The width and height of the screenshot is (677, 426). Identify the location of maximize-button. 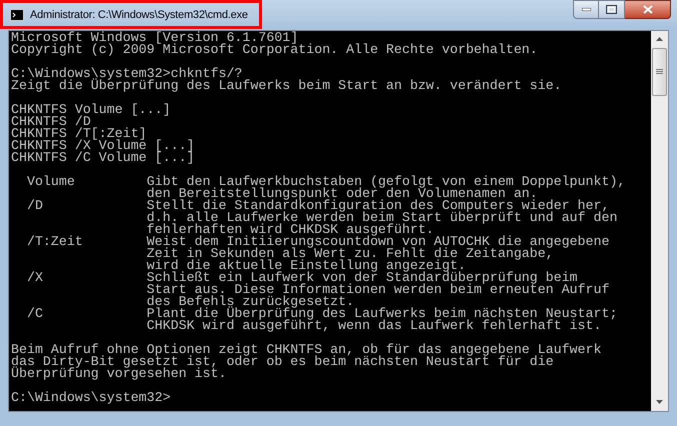
(612, 9).